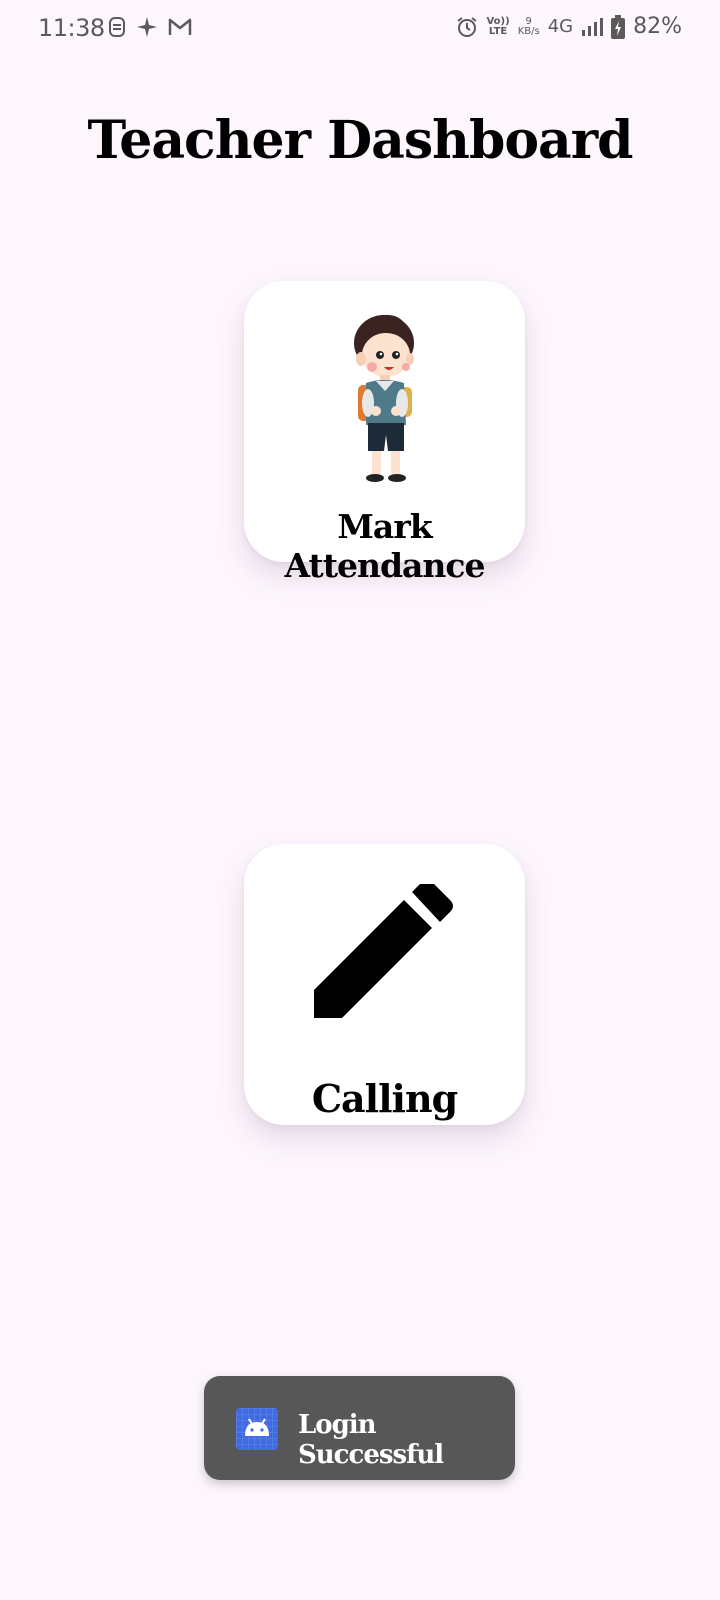  I want to click on data-speed-unit: KB/s, so click(528, 31).